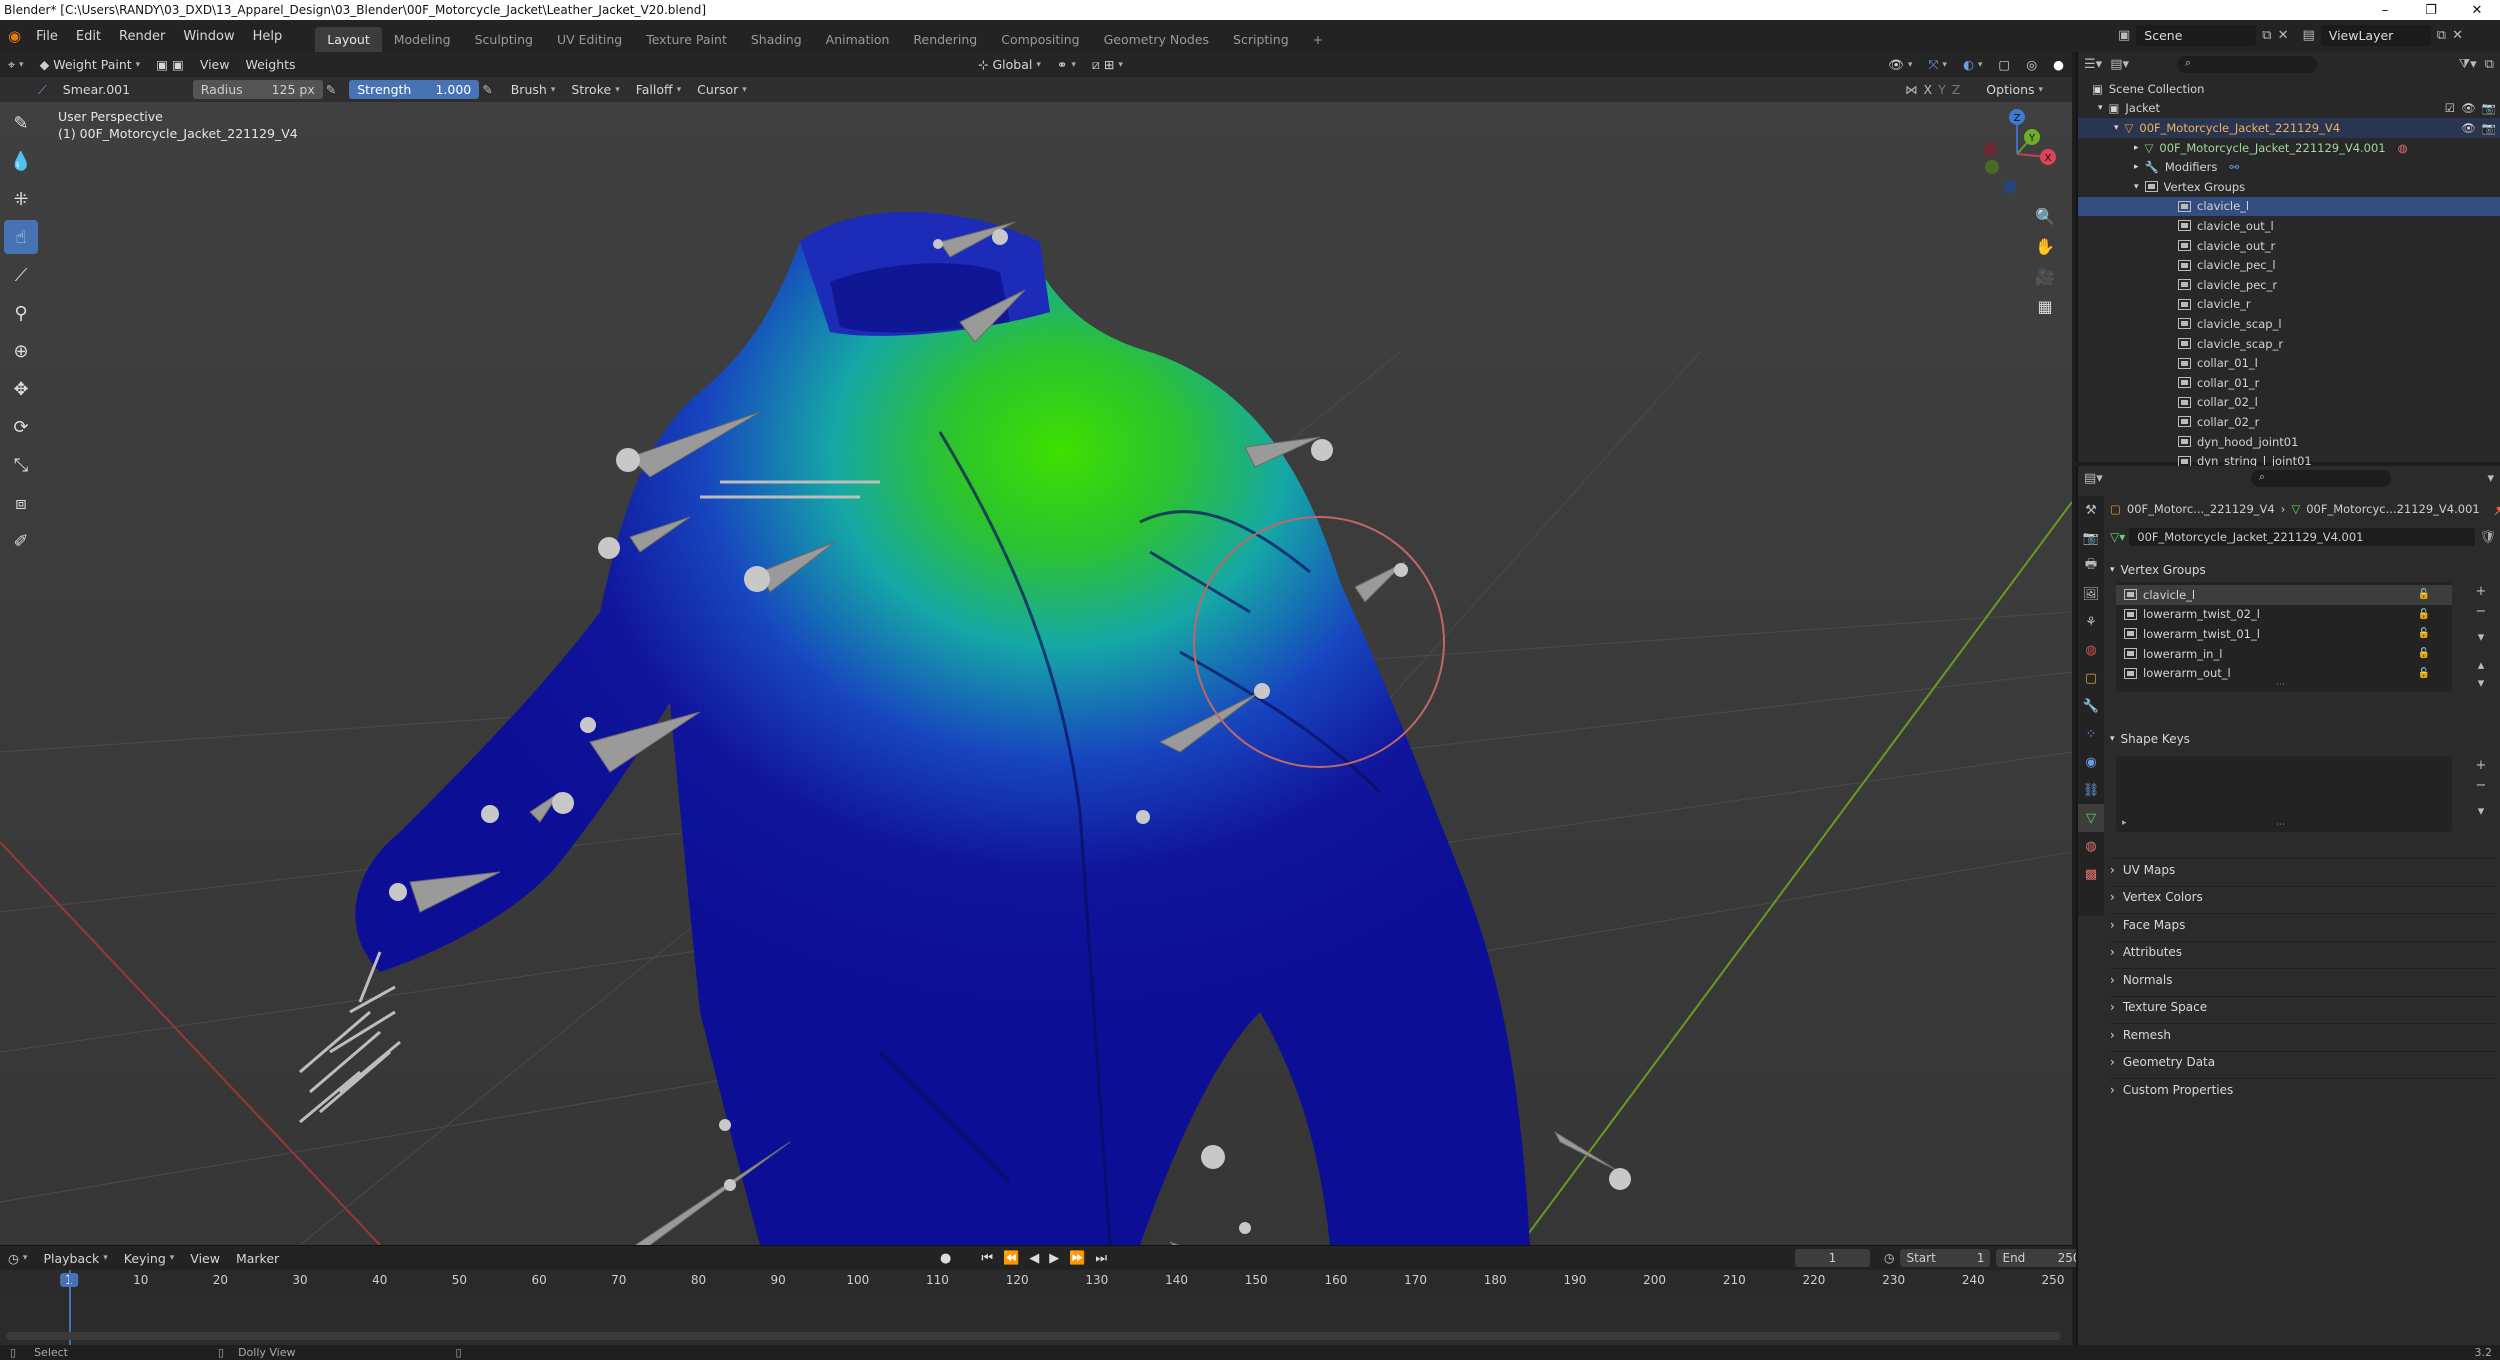 This screenshot has width=2500, height=1360. I want to click on xray-toggle-icon: ▢, so click(2004, 64).